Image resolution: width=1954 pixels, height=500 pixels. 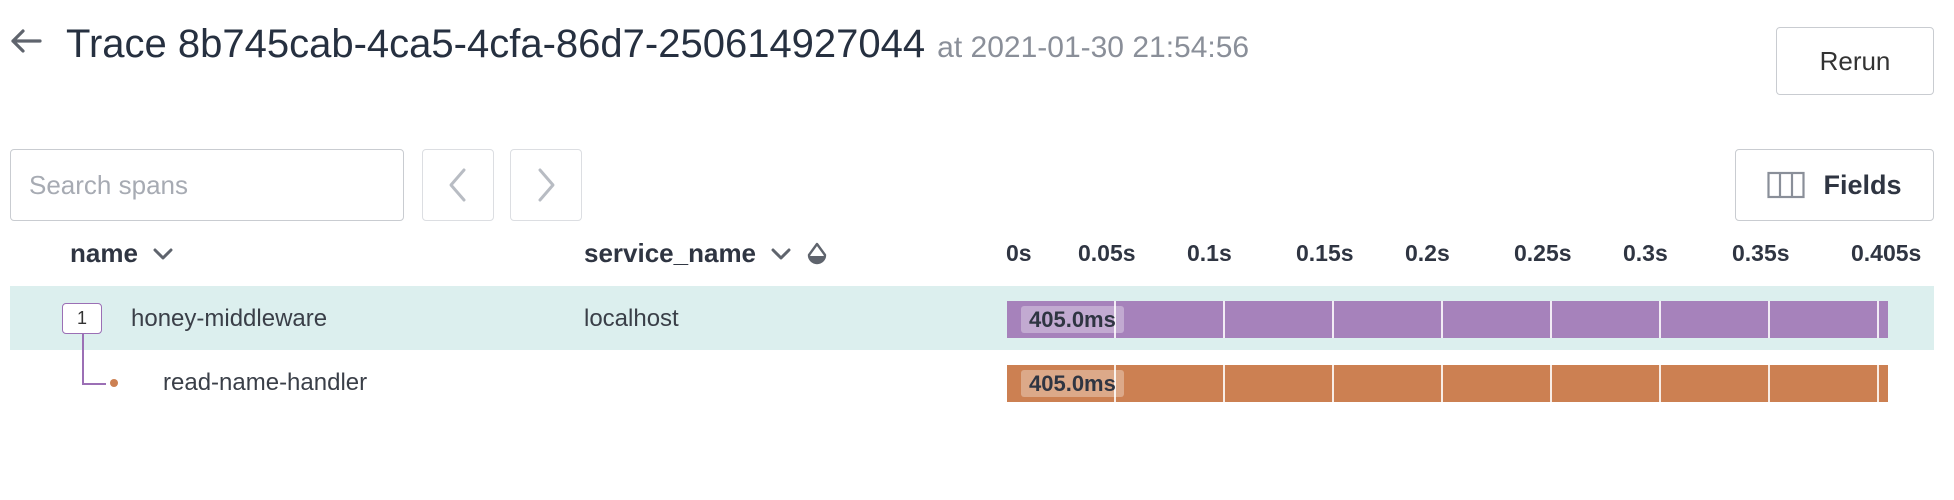 I want to click on chevron-left-icon, so click(x=457, y=185).